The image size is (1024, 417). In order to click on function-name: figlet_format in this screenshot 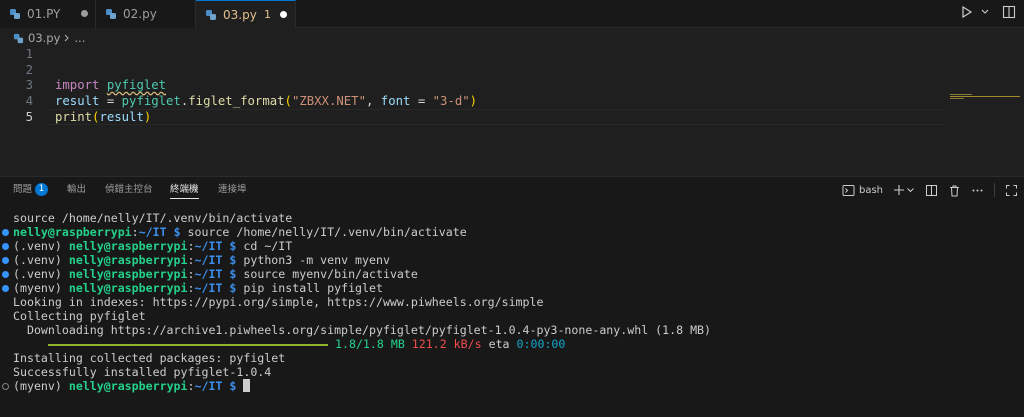, I will do `click(236, 101)`.